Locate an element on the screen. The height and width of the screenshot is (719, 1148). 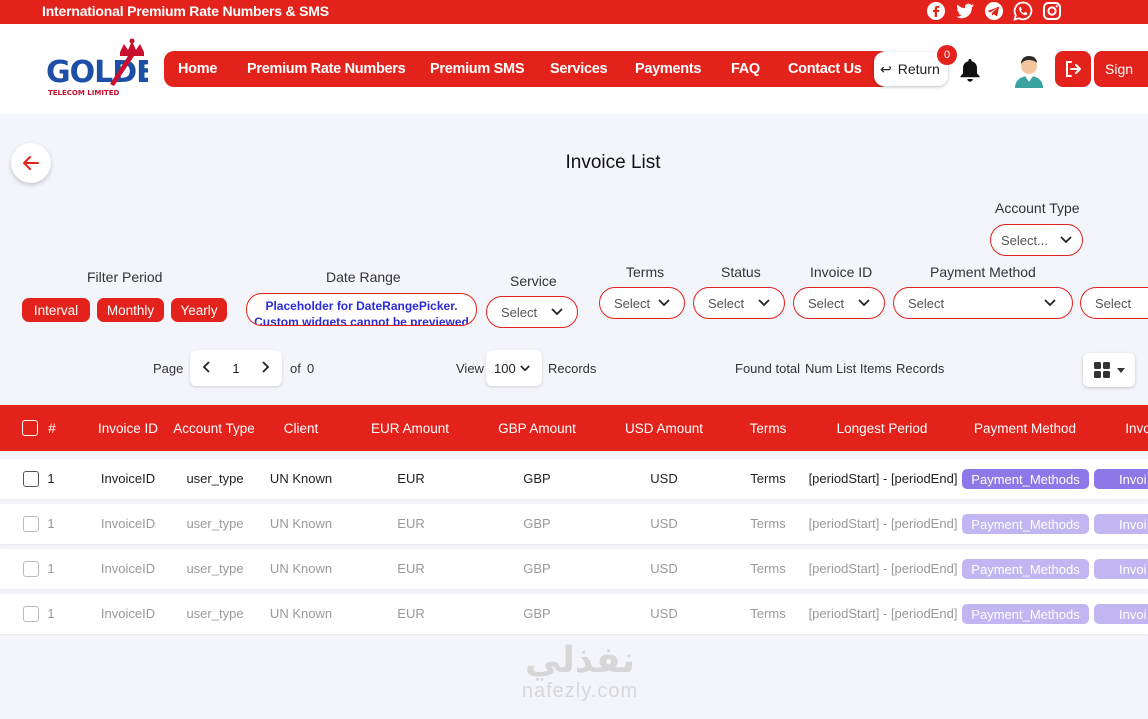
nav-services: Services is located at coordinates (579, 69).